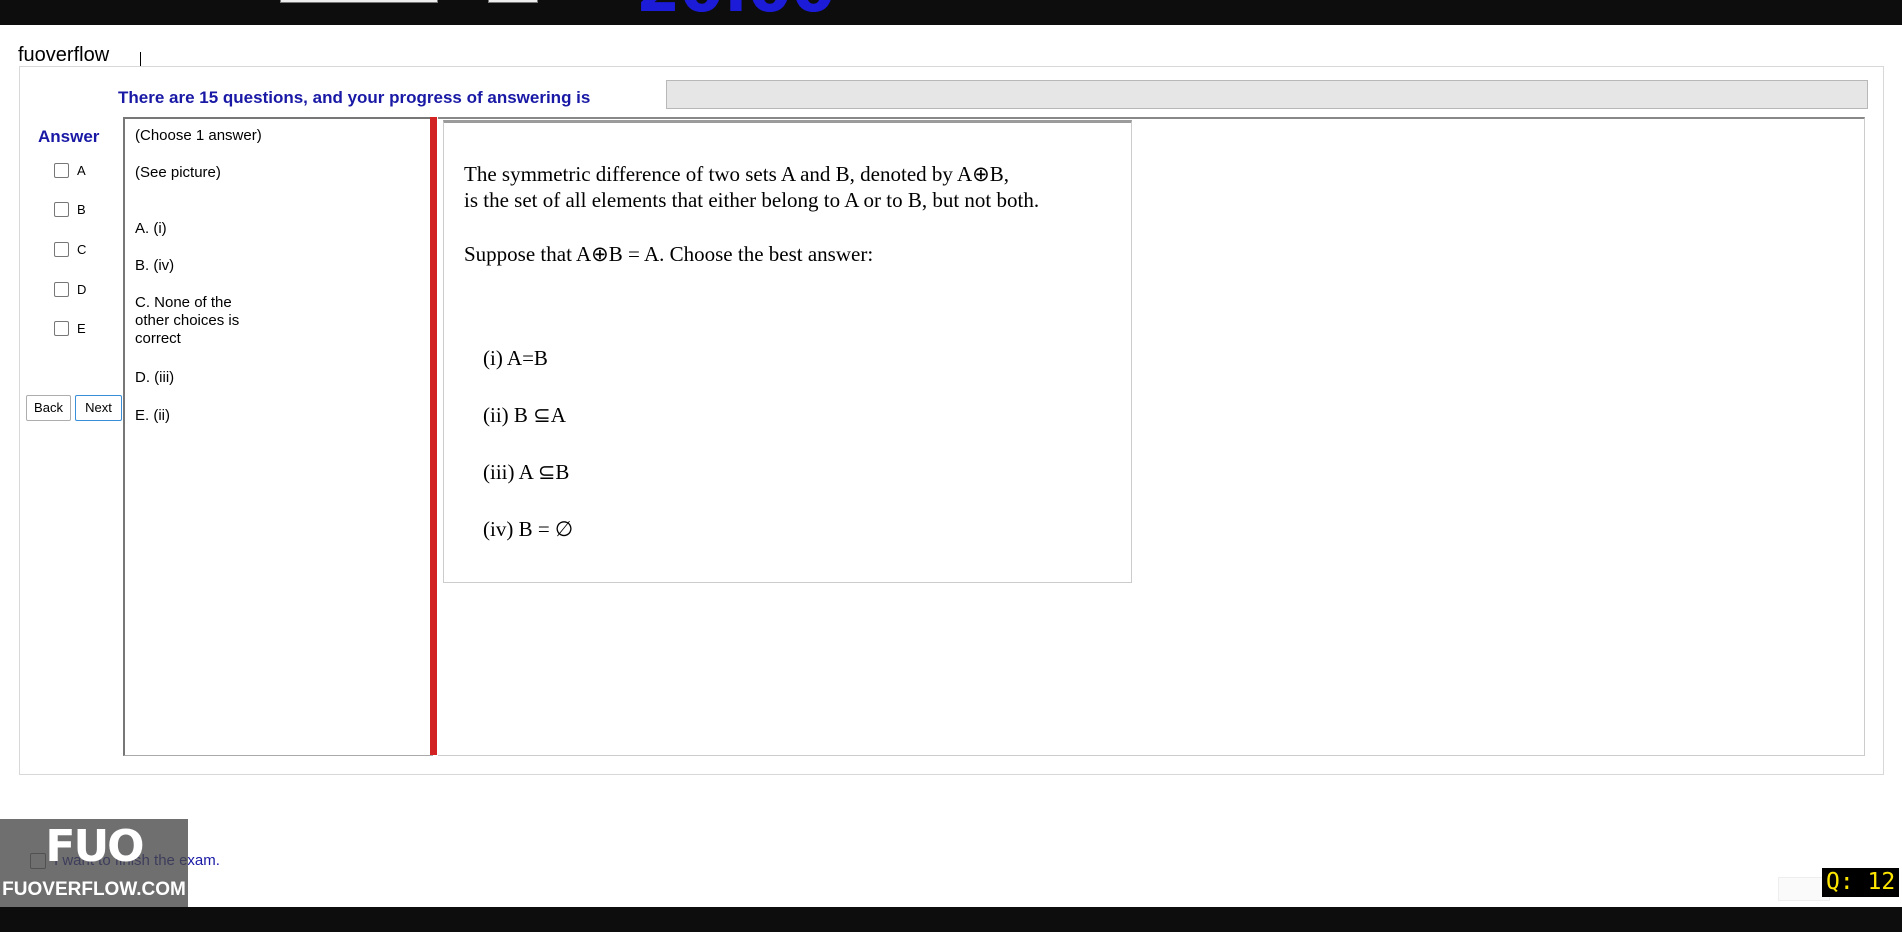 The height and width of the screenshot is (932, 1902). Describe the element at coordinates (61, 290) in the screenshot. I see `checkbox-d` at that location.